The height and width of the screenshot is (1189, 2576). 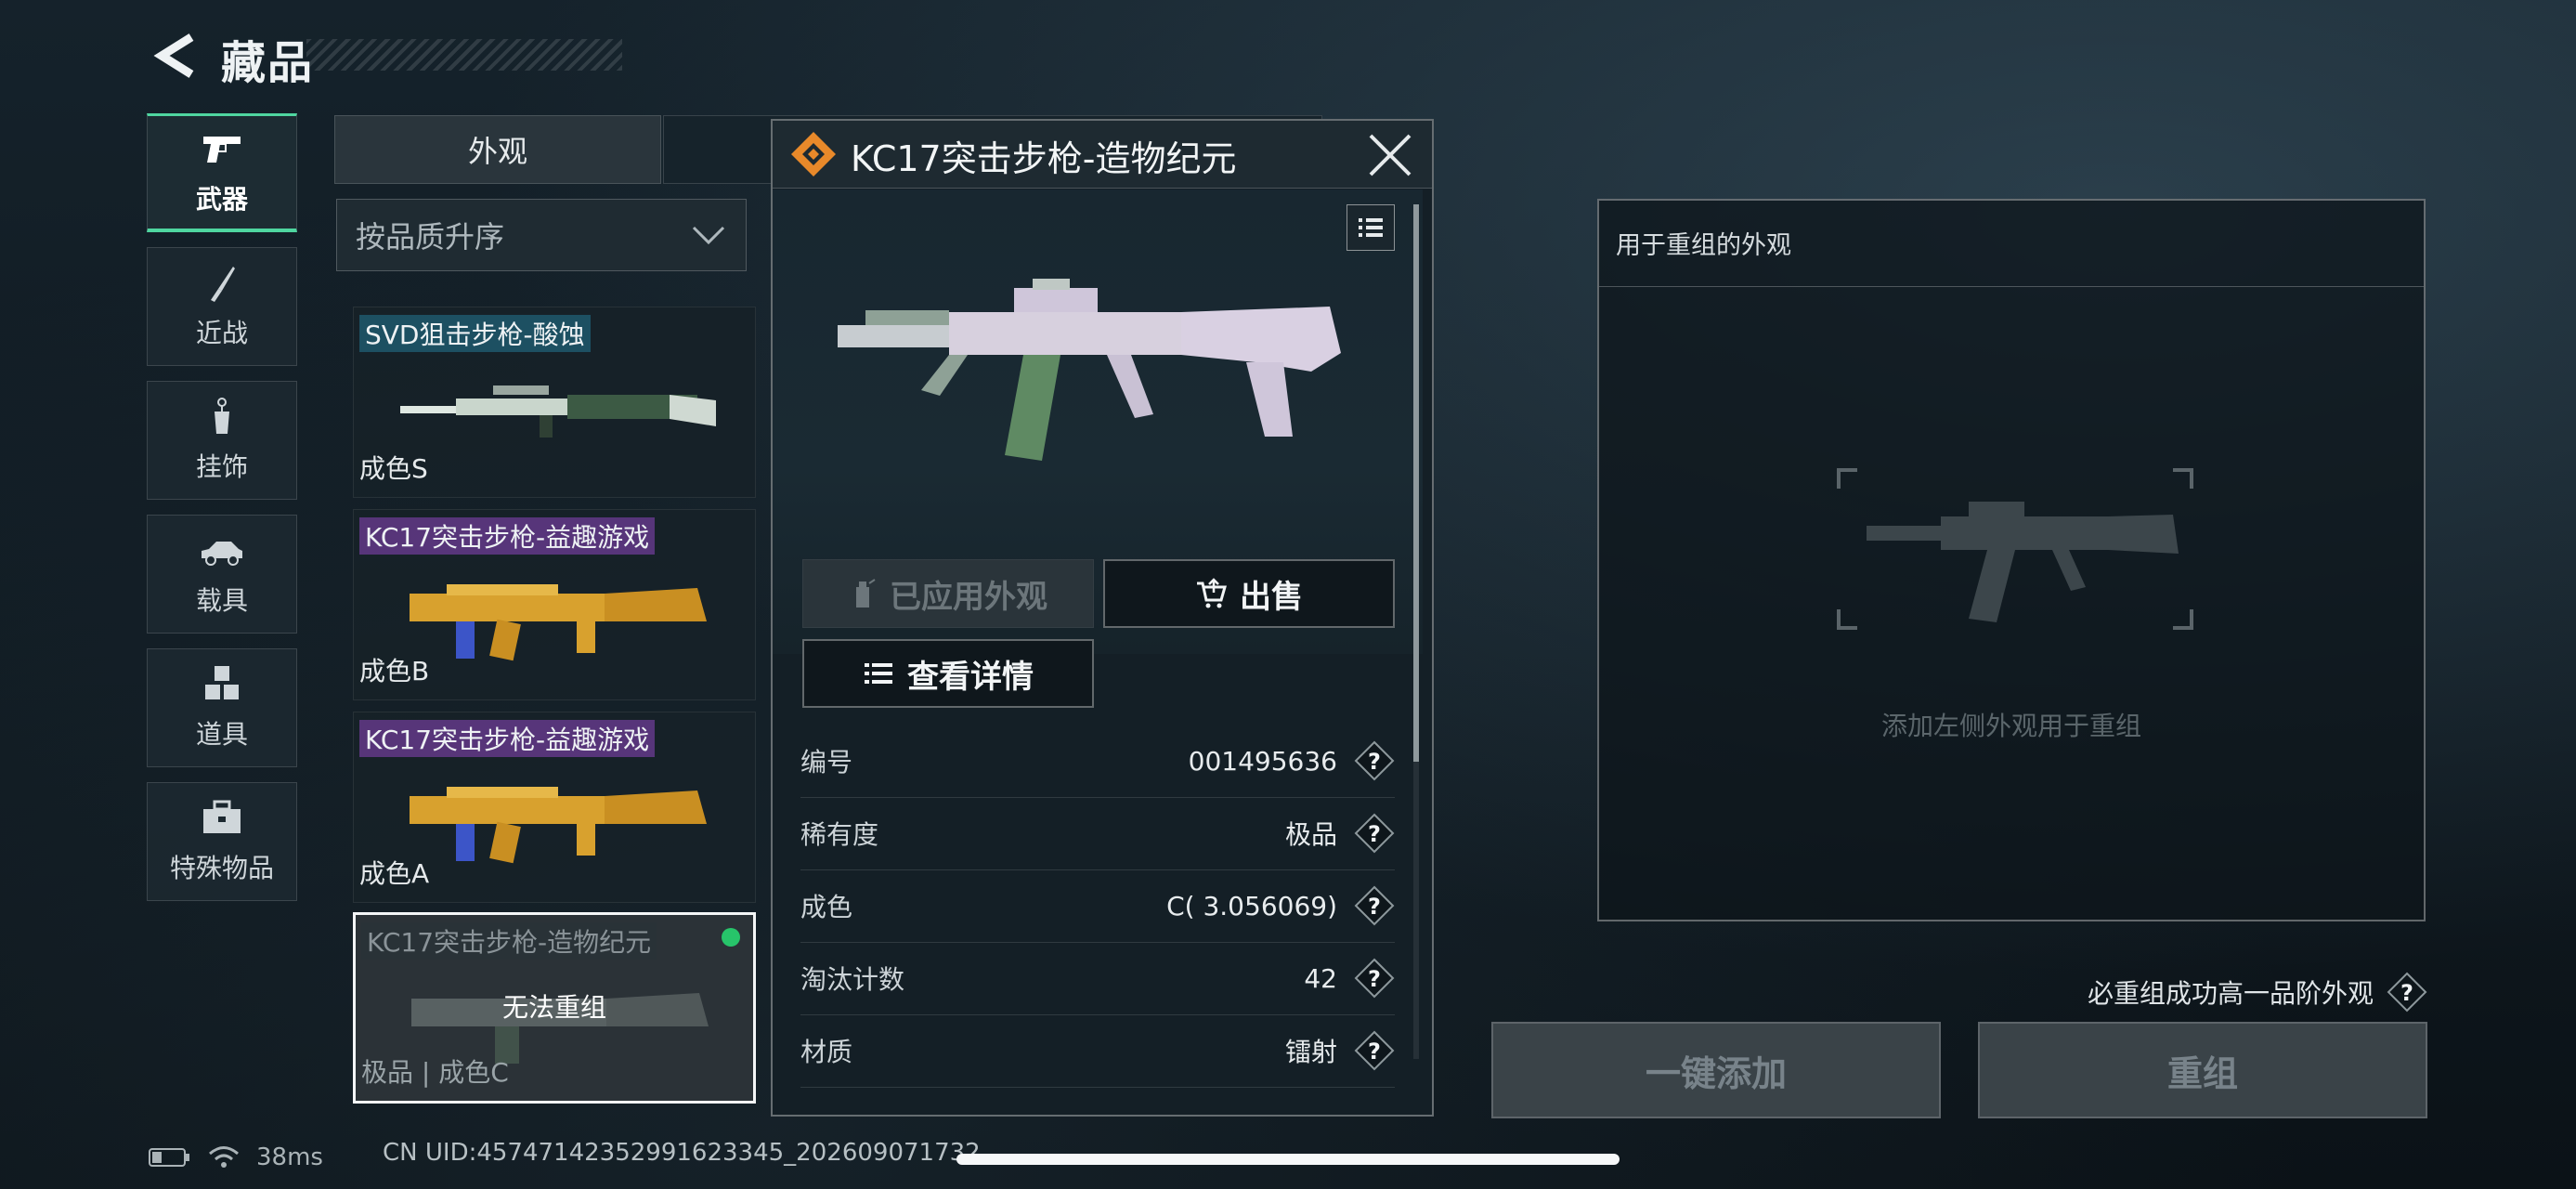 What do you see at coordinates (435, 1072) in the screenshot?
I see `skin-grade: 极品 | 成色C` at bounding box center [435, 1072].